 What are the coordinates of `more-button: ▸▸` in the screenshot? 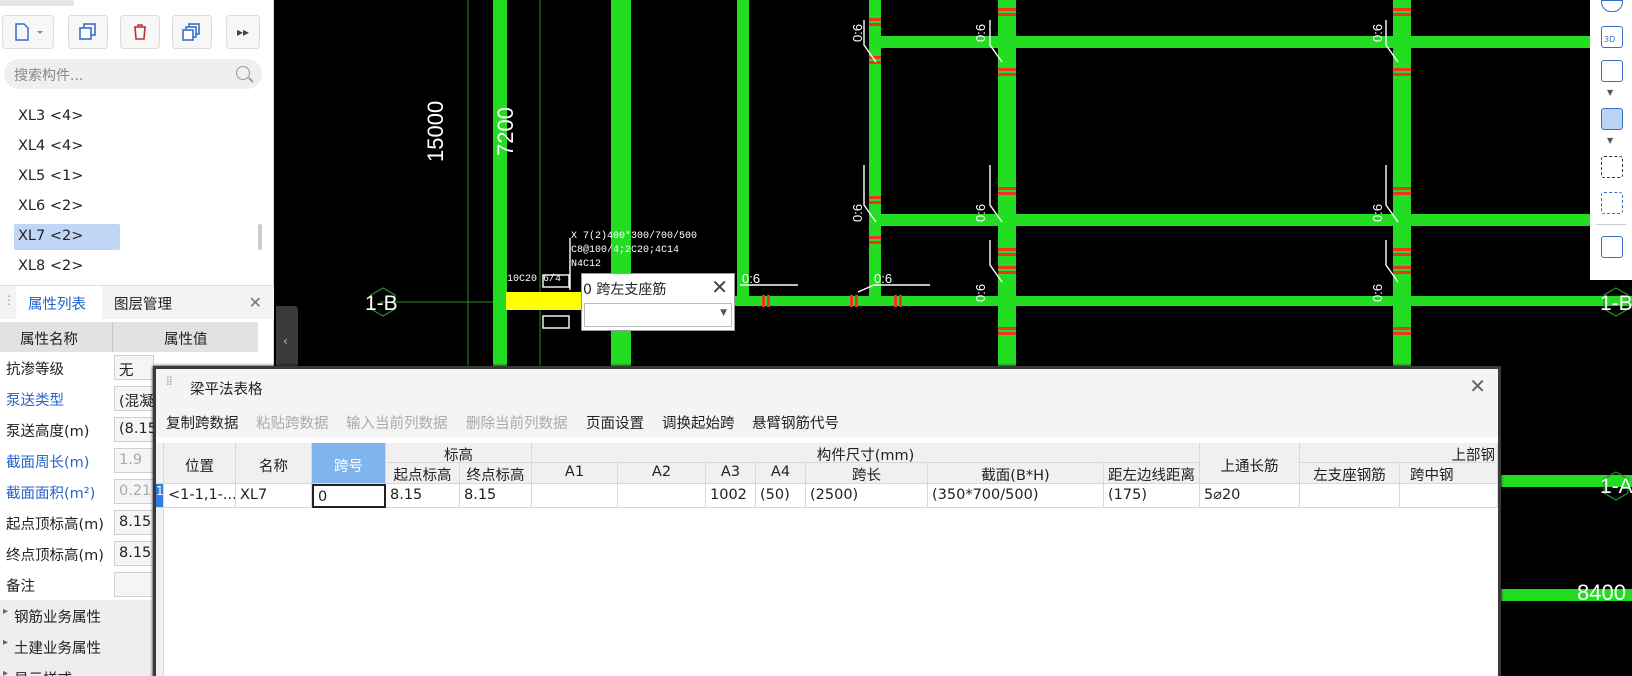 It's located at (243, 32).